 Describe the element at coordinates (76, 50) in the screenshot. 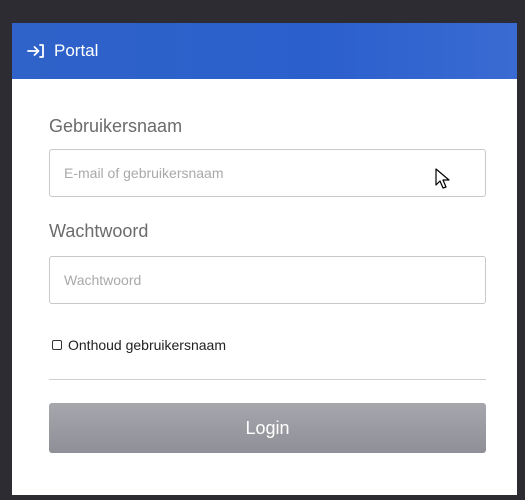

I see `header-title: Portal` at that location.